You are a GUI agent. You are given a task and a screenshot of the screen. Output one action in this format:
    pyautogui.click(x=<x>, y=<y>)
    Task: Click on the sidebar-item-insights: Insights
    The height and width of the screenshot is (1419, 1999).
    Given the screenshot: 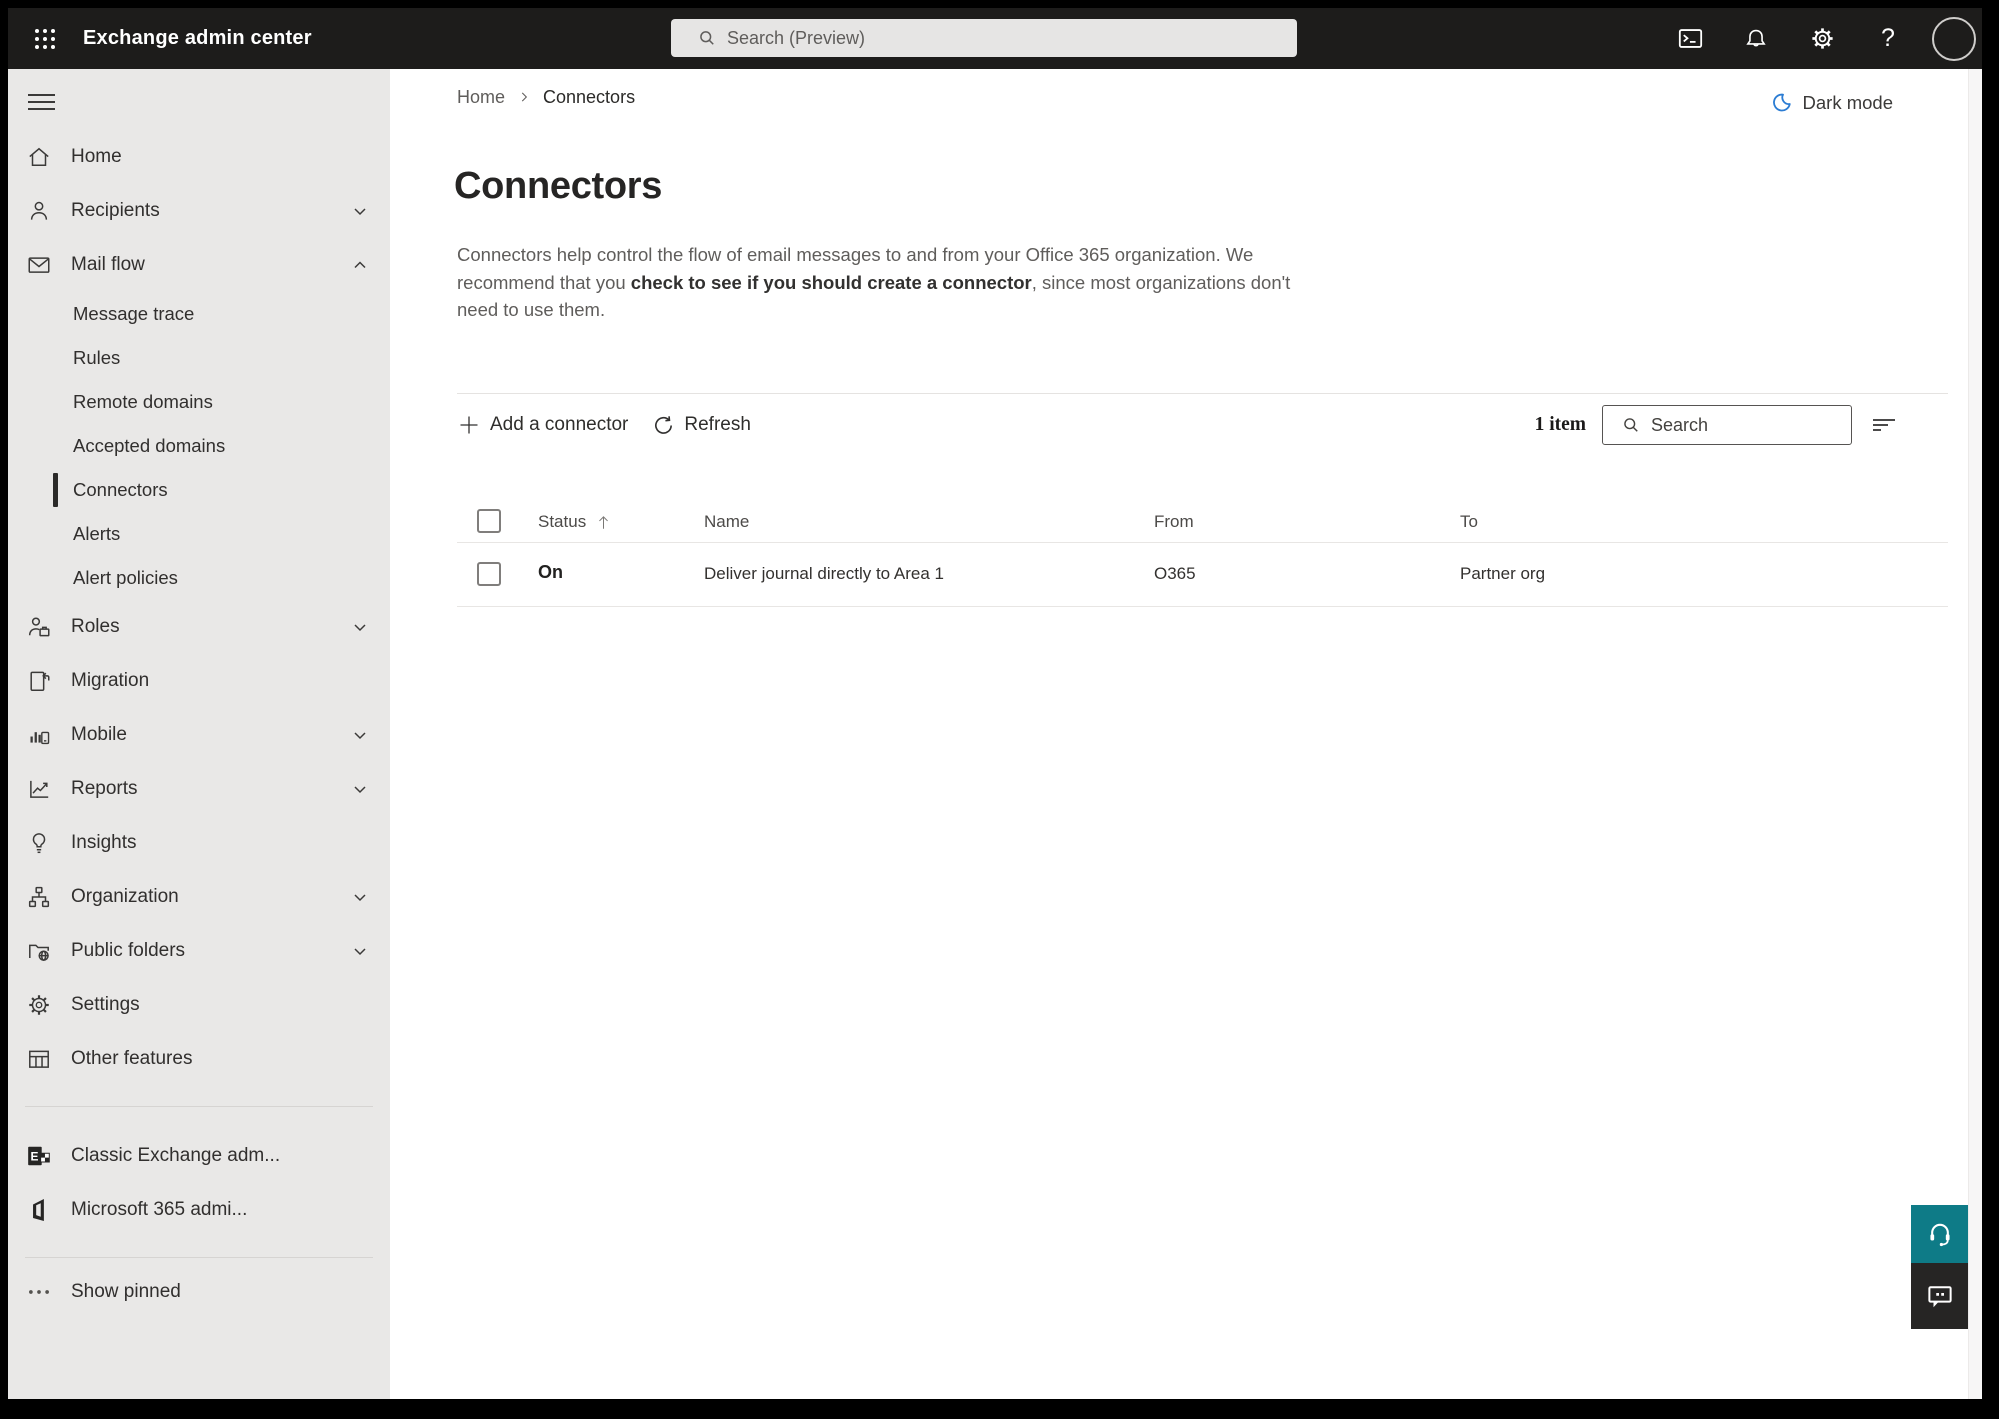 What is the action you would take?
    pyautogui.click(x=199, y=843)
    